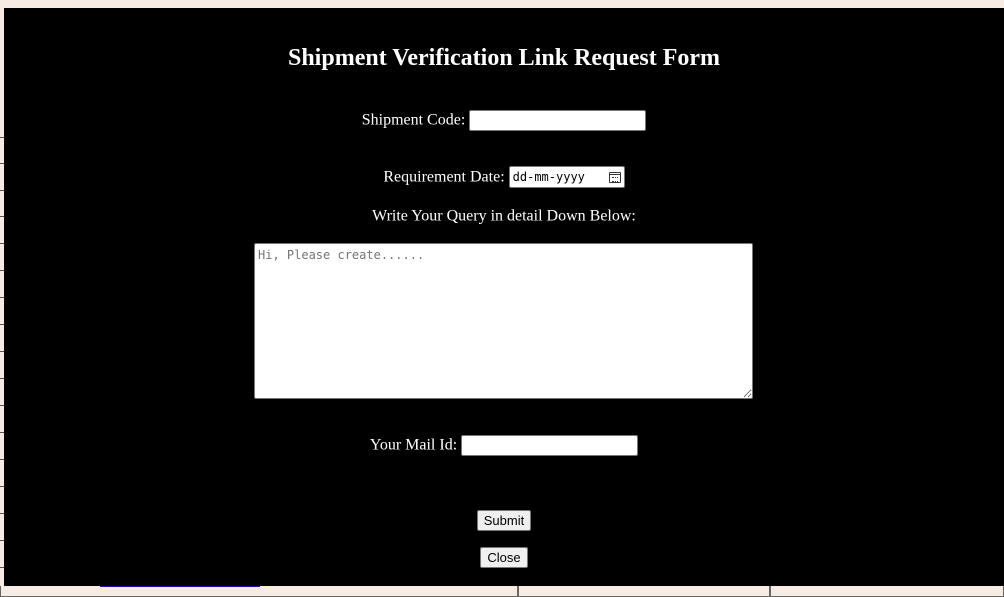 This screenshot has height=597, width=1004. I want to click on submit-row: Submit, so click(504, 521).